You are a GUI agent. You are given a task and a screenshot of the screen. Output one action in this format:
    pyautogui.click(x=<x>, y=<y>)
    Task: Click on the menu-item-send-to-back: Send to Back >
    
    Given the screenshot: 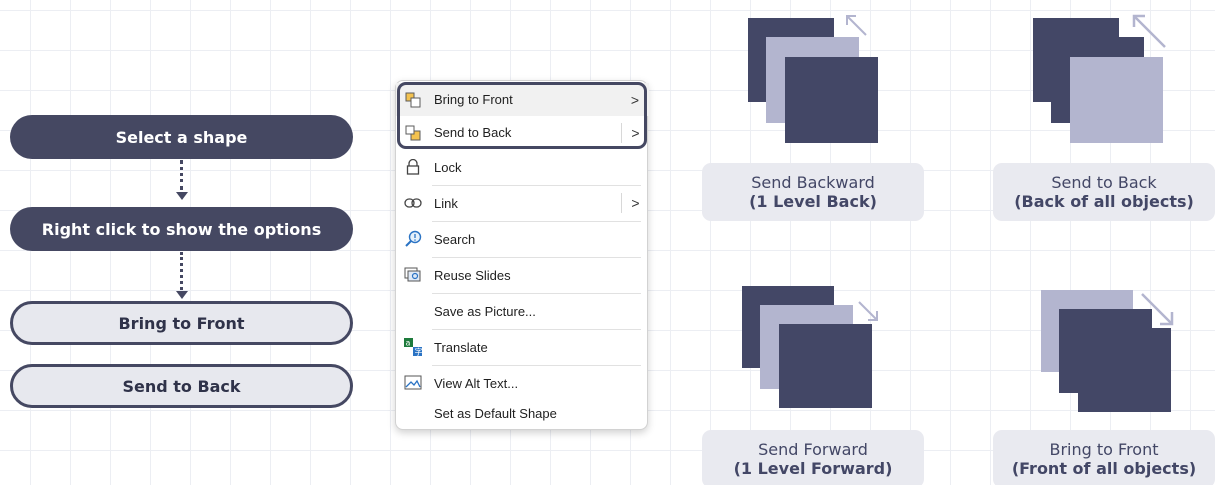 What is the action you would take?
    pyautogui.click(x=522, y=132)
    